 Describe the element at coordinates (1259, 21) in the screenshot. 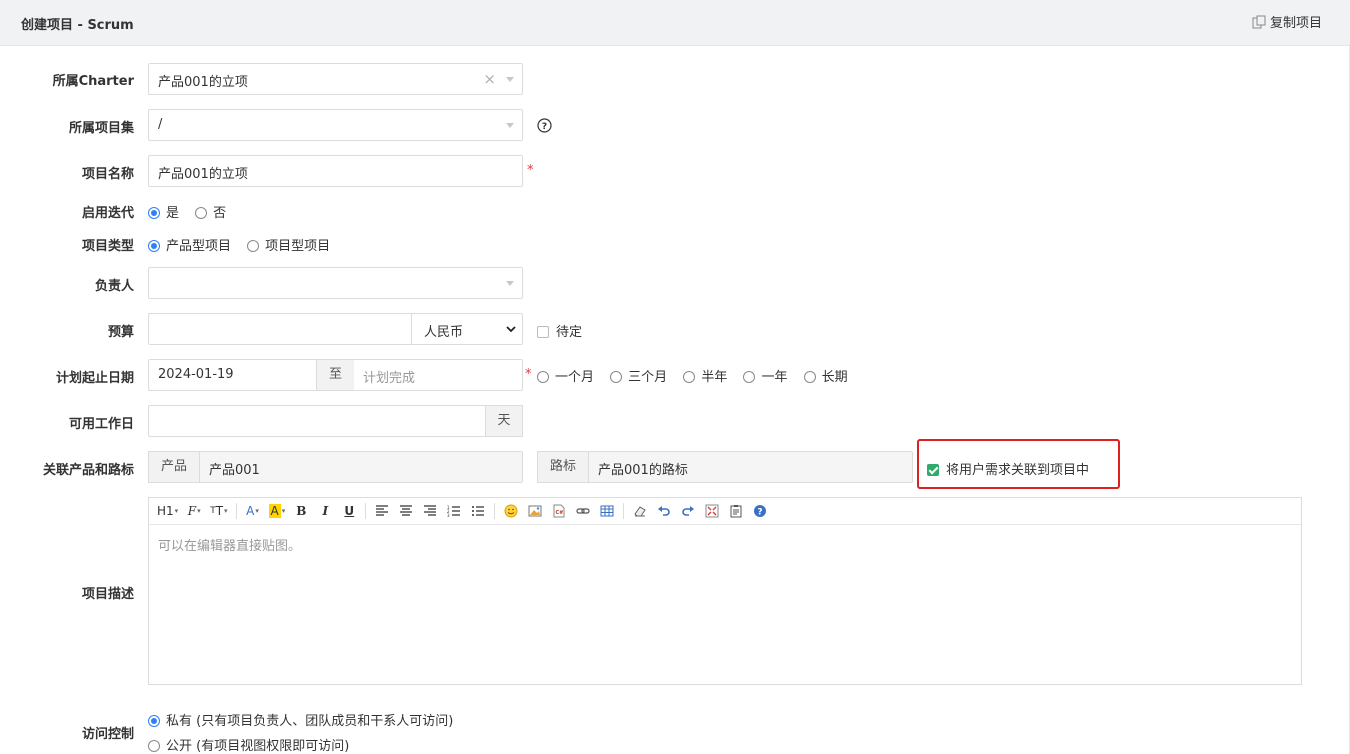

I see `copy-icon` at that location.